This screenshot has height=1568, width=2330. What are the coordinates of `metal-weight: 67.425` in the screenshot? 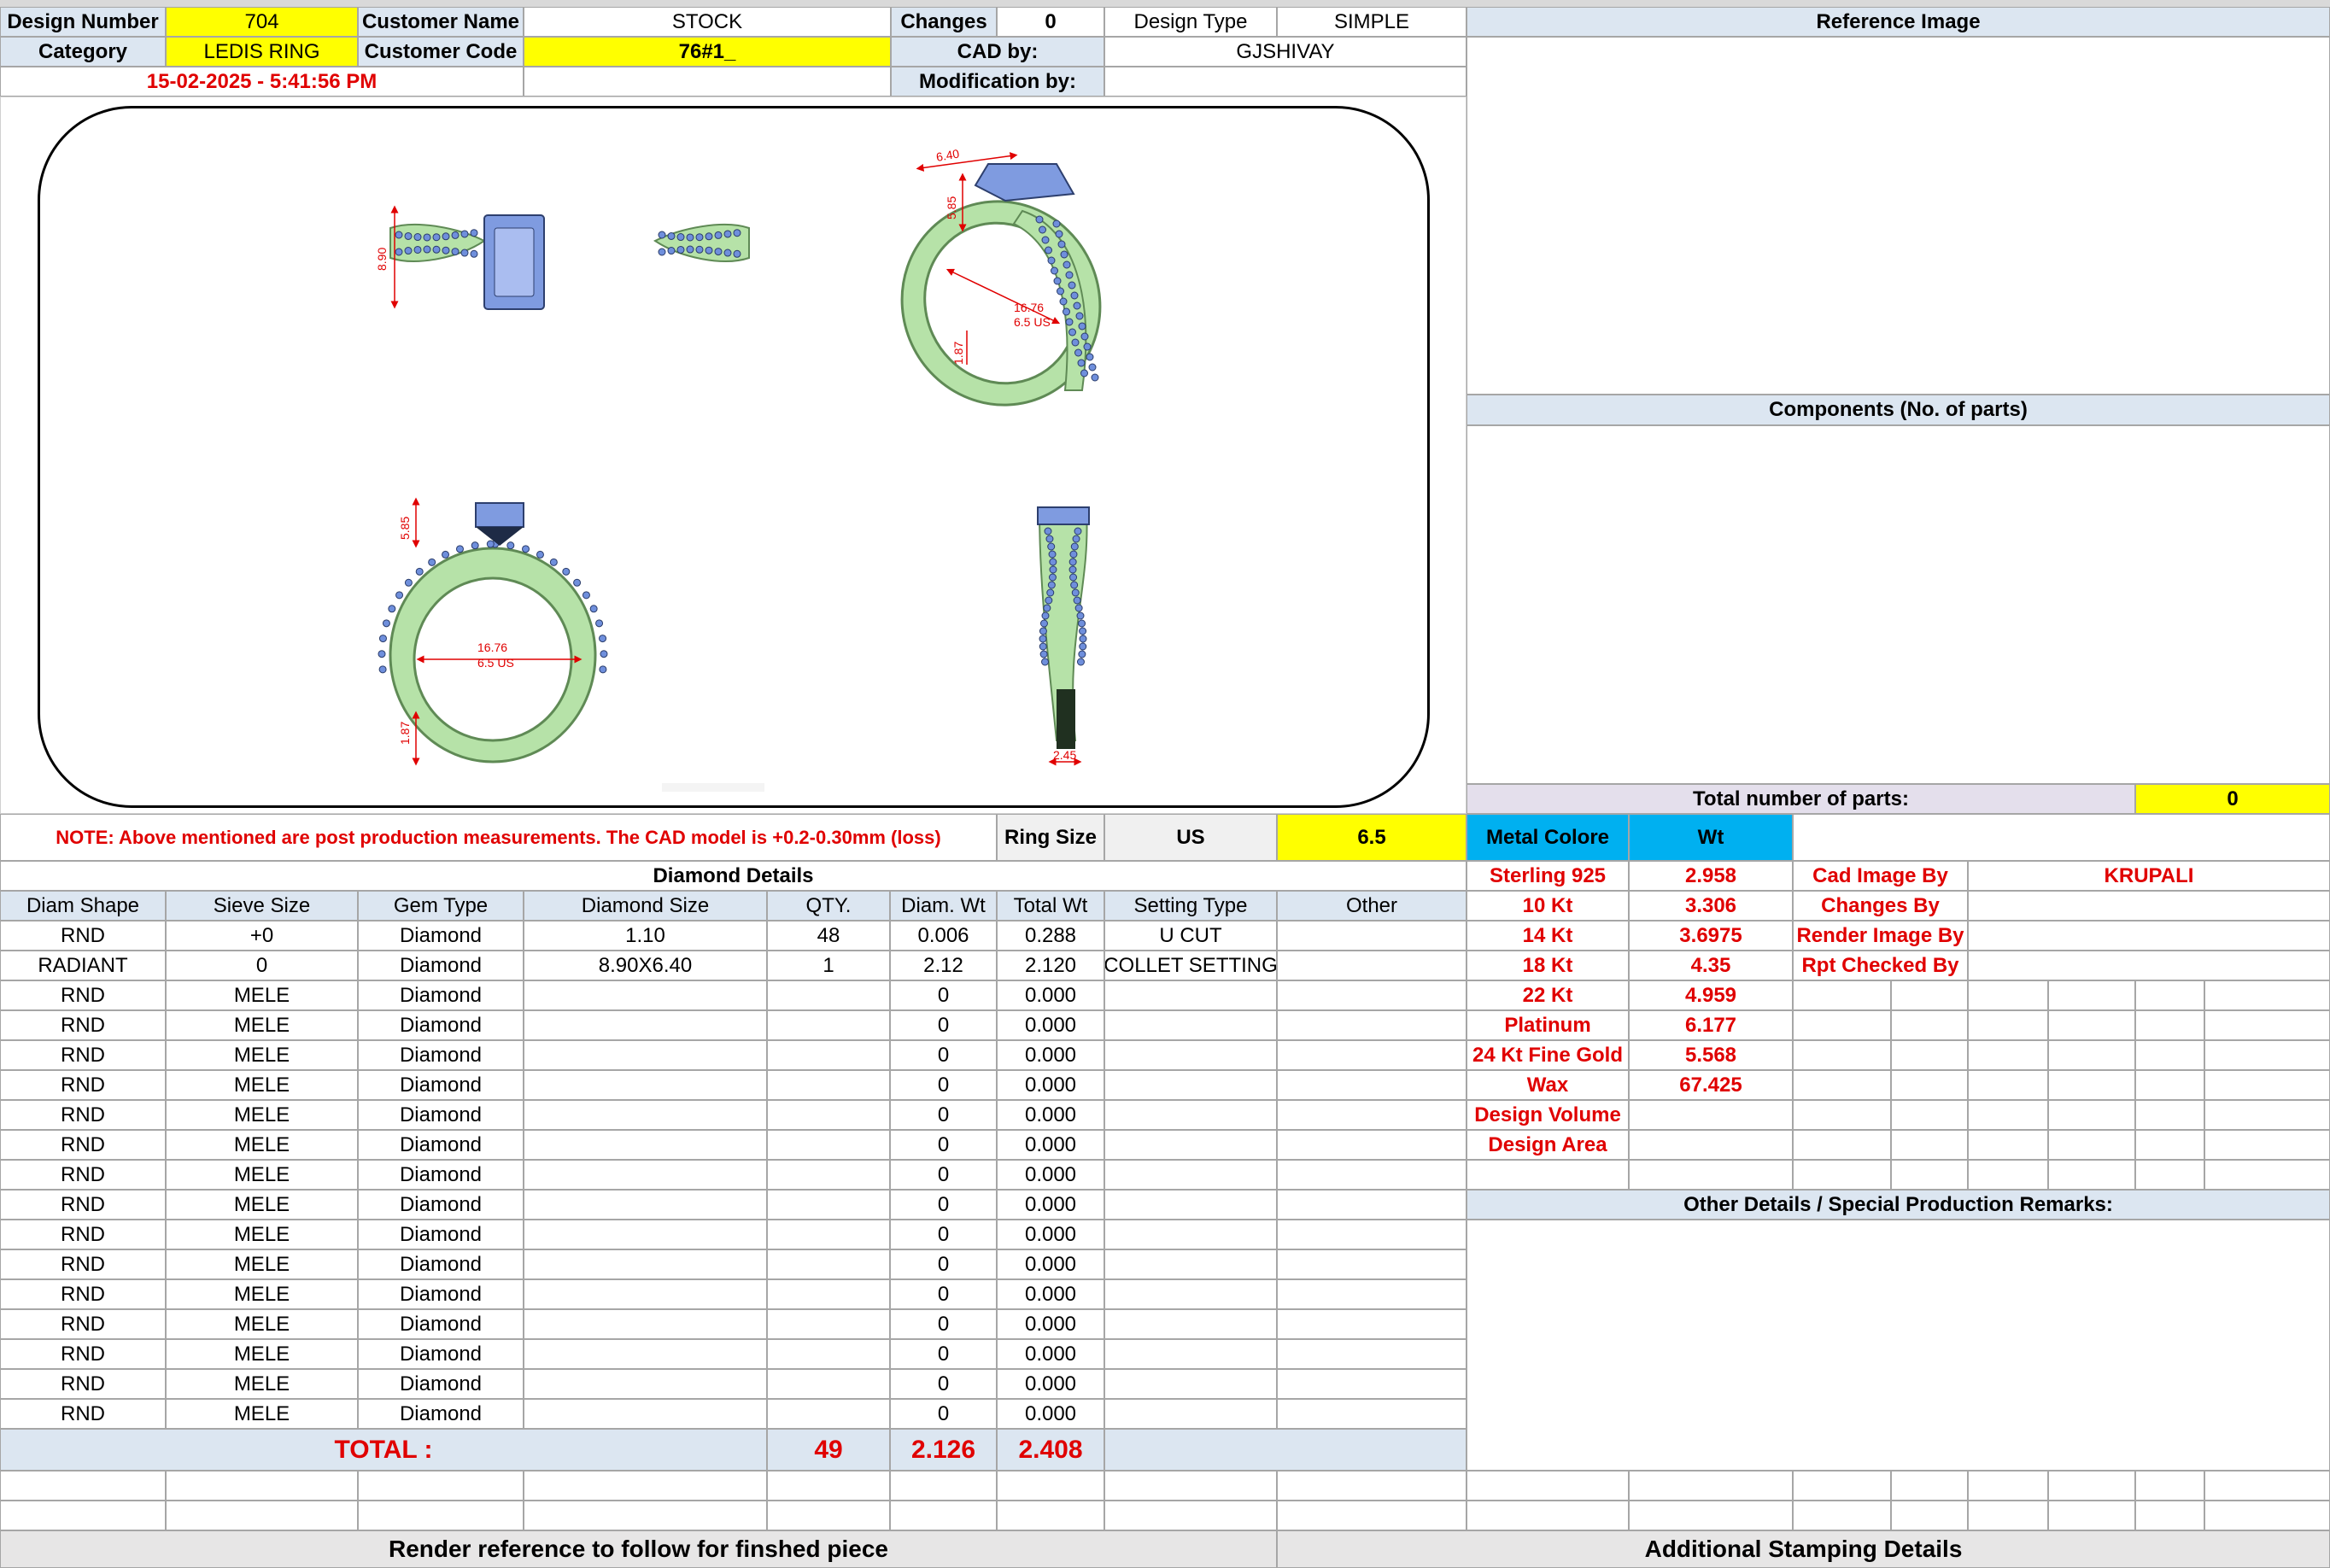 It's located at (1711, 1085).